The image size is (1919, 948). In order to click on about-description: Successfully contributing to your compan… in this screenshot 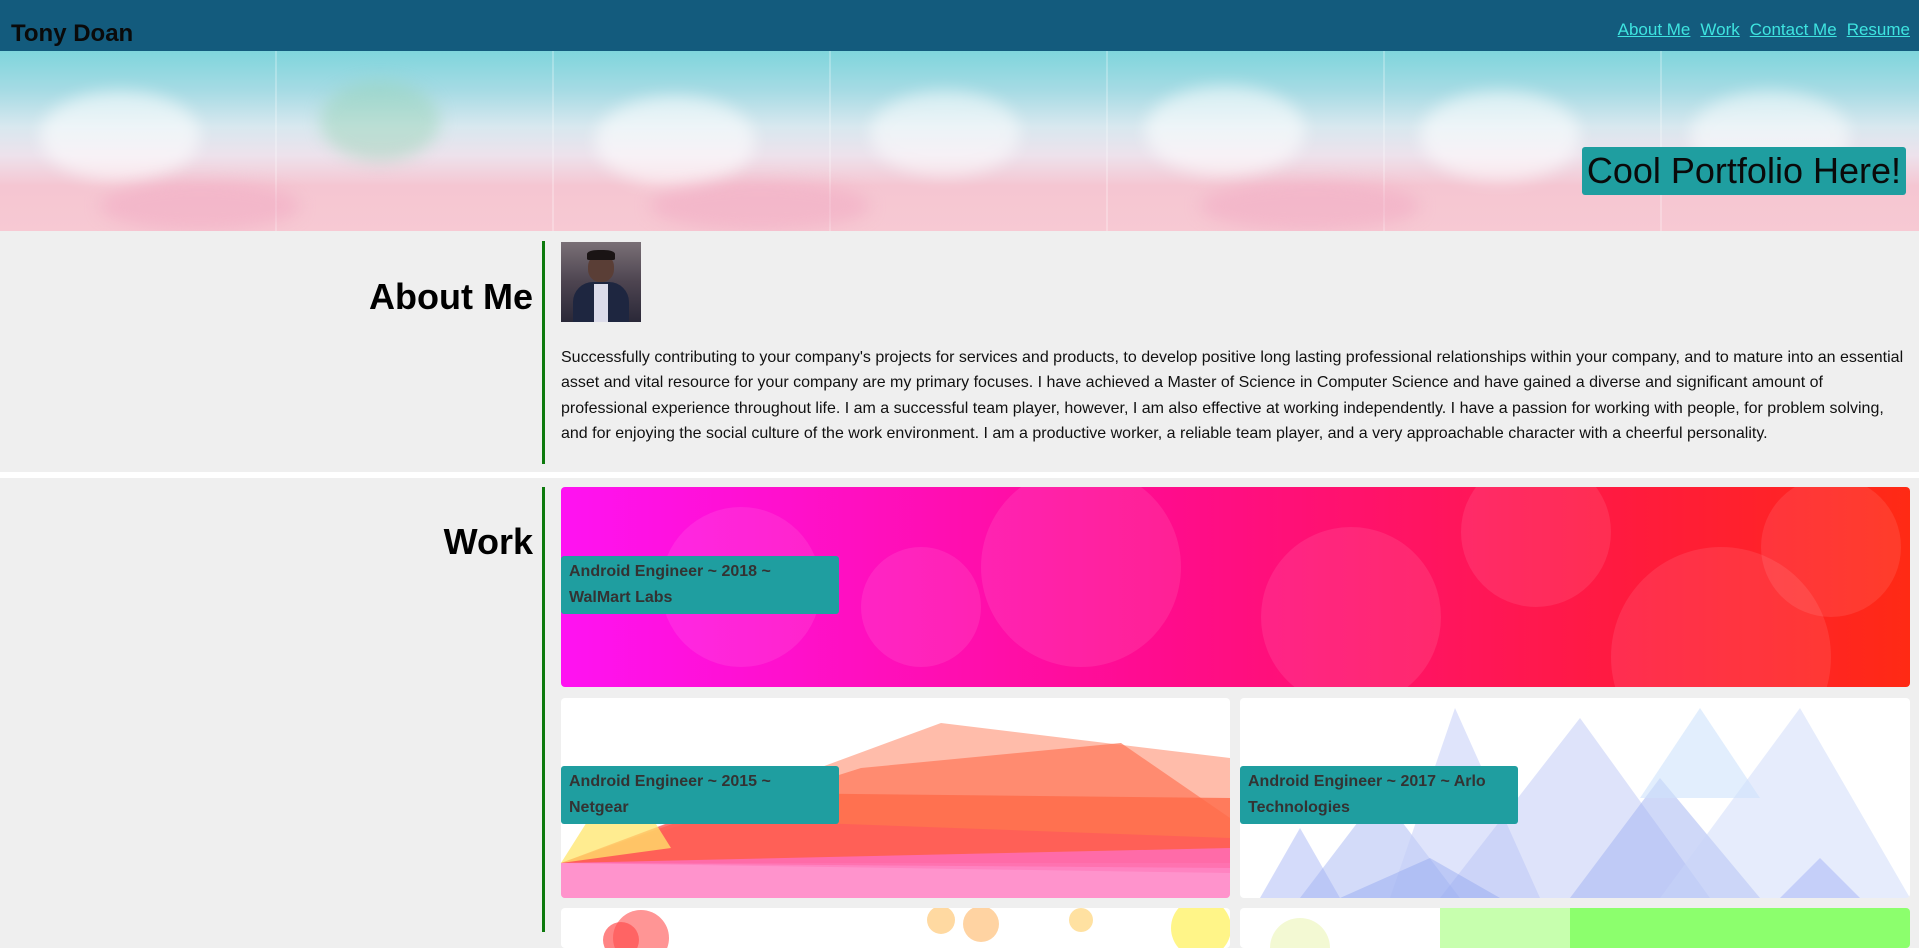, I will do `click(1232, 396)`.